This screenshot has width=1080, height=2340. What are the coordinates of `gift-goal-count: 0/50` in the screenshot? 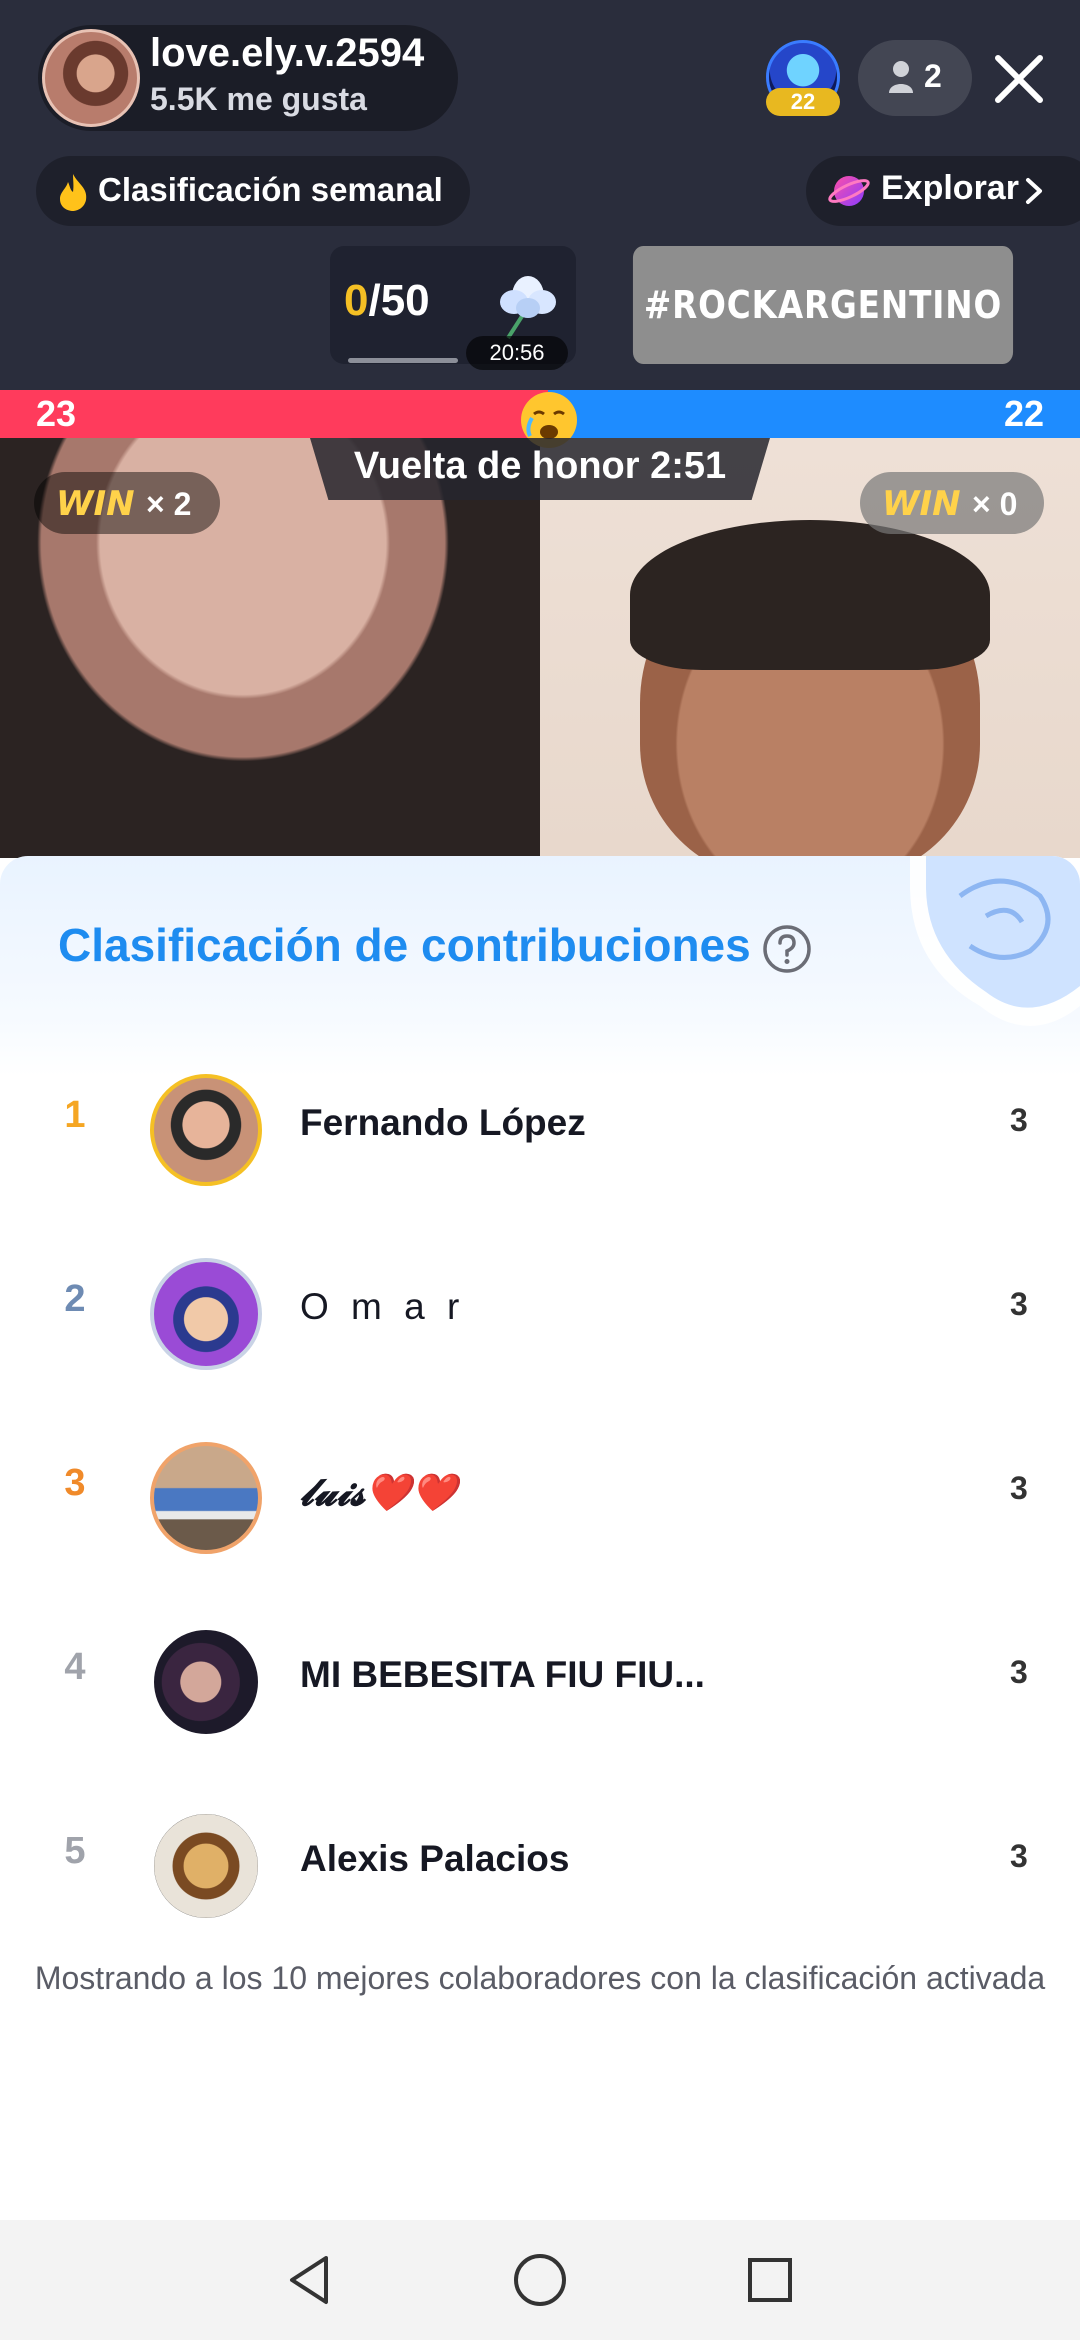 It's located at (387, 301).